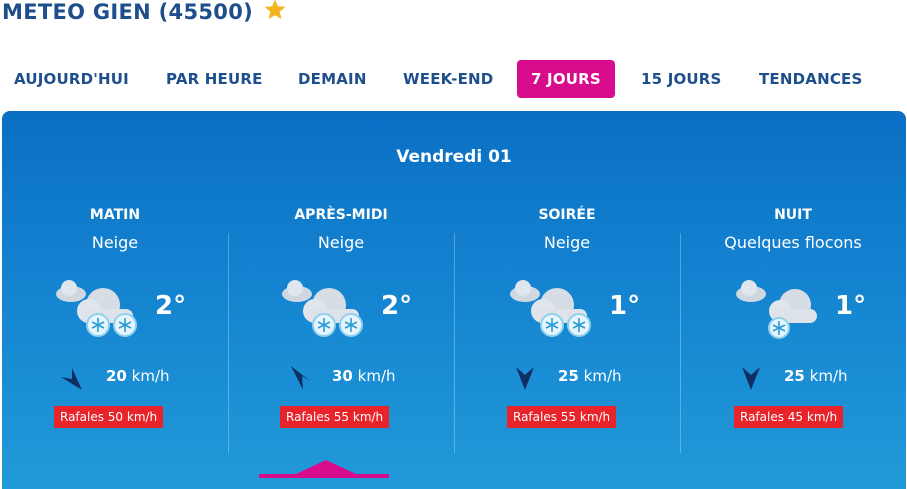  What do you see at coordinates (116, 376) in the screenshot?
I see `wind-speed-value: 20` at bounding box center [116, 376].